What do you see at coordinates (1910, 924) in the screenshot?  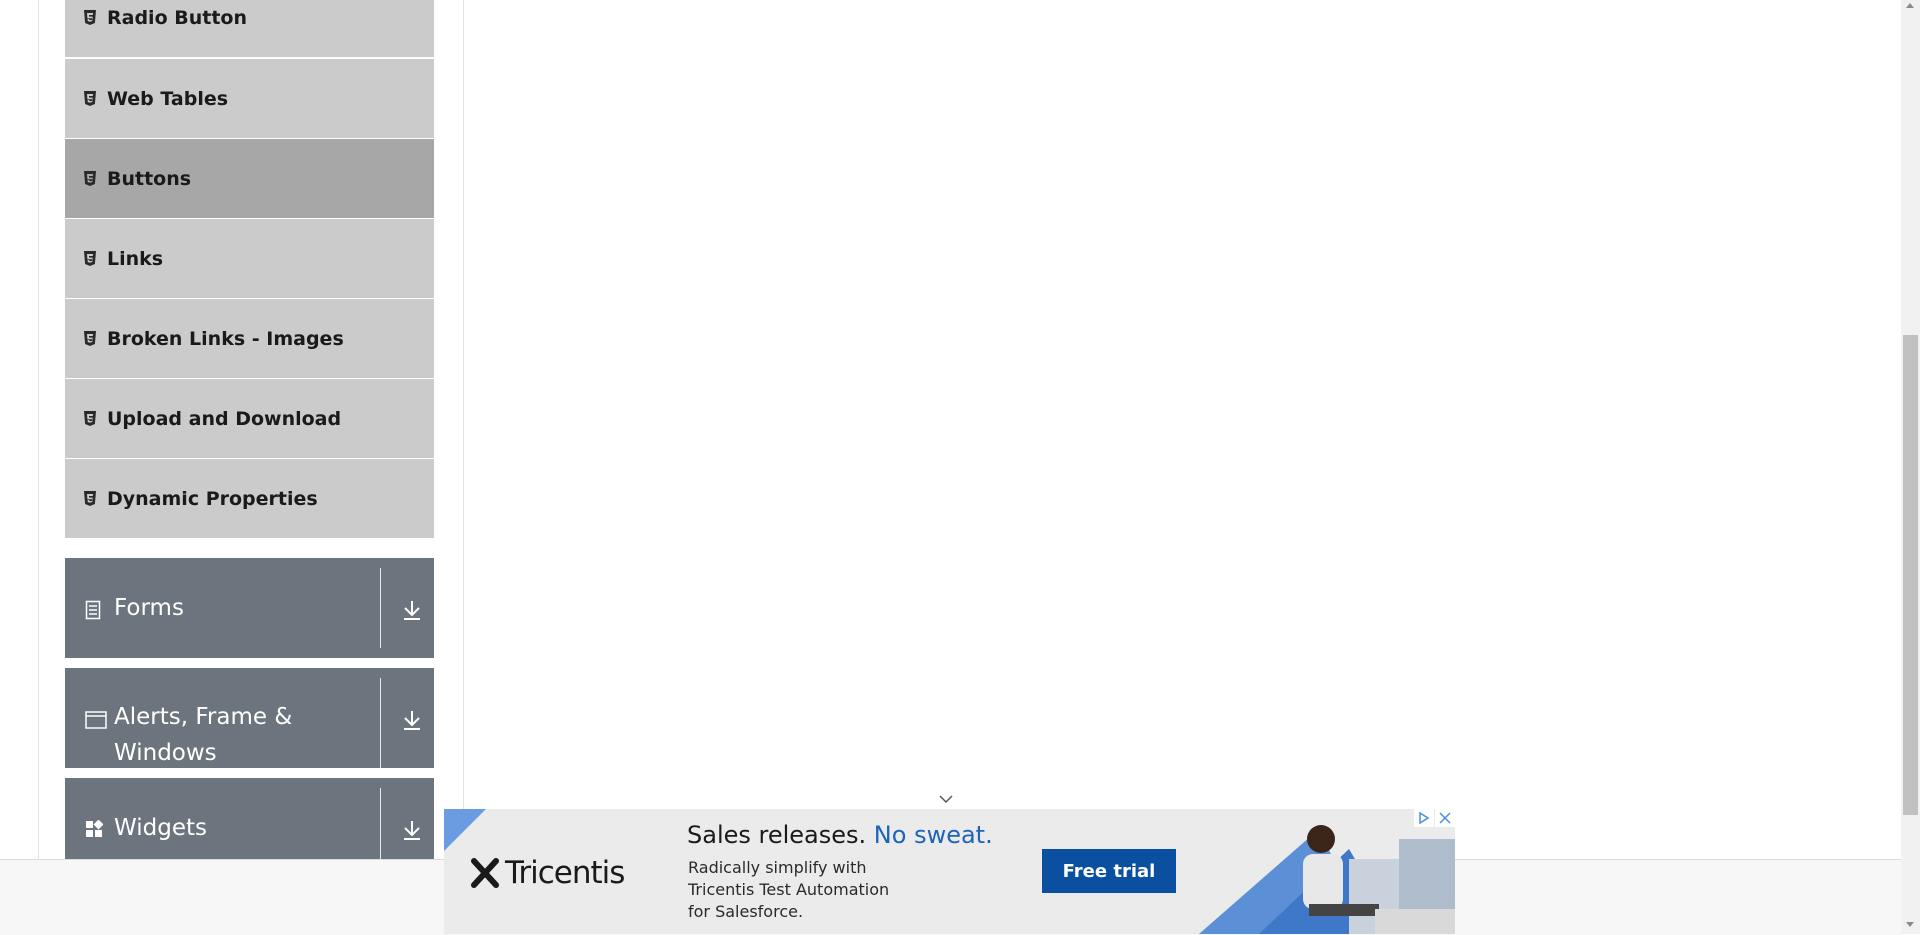 I see `scroll-down-arrow-icon` at bounding box center [1910, 924].